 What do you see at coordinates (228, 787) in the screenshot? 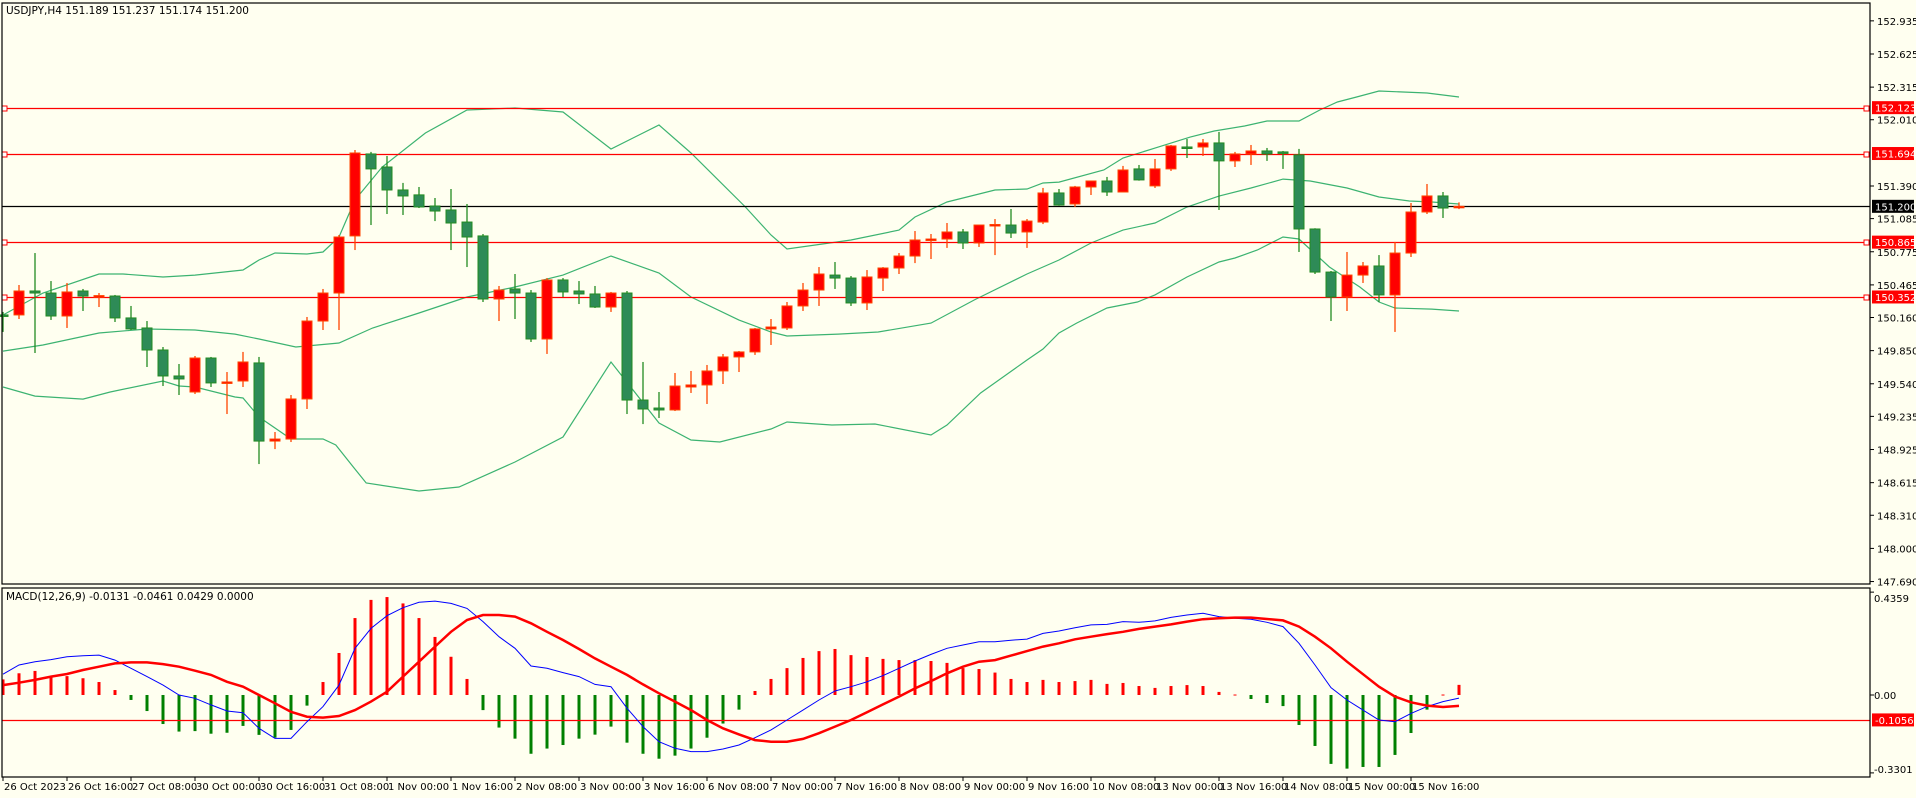
I see `time-tick-label: 30 Oct 00:00` at bounding box center [228, 787].